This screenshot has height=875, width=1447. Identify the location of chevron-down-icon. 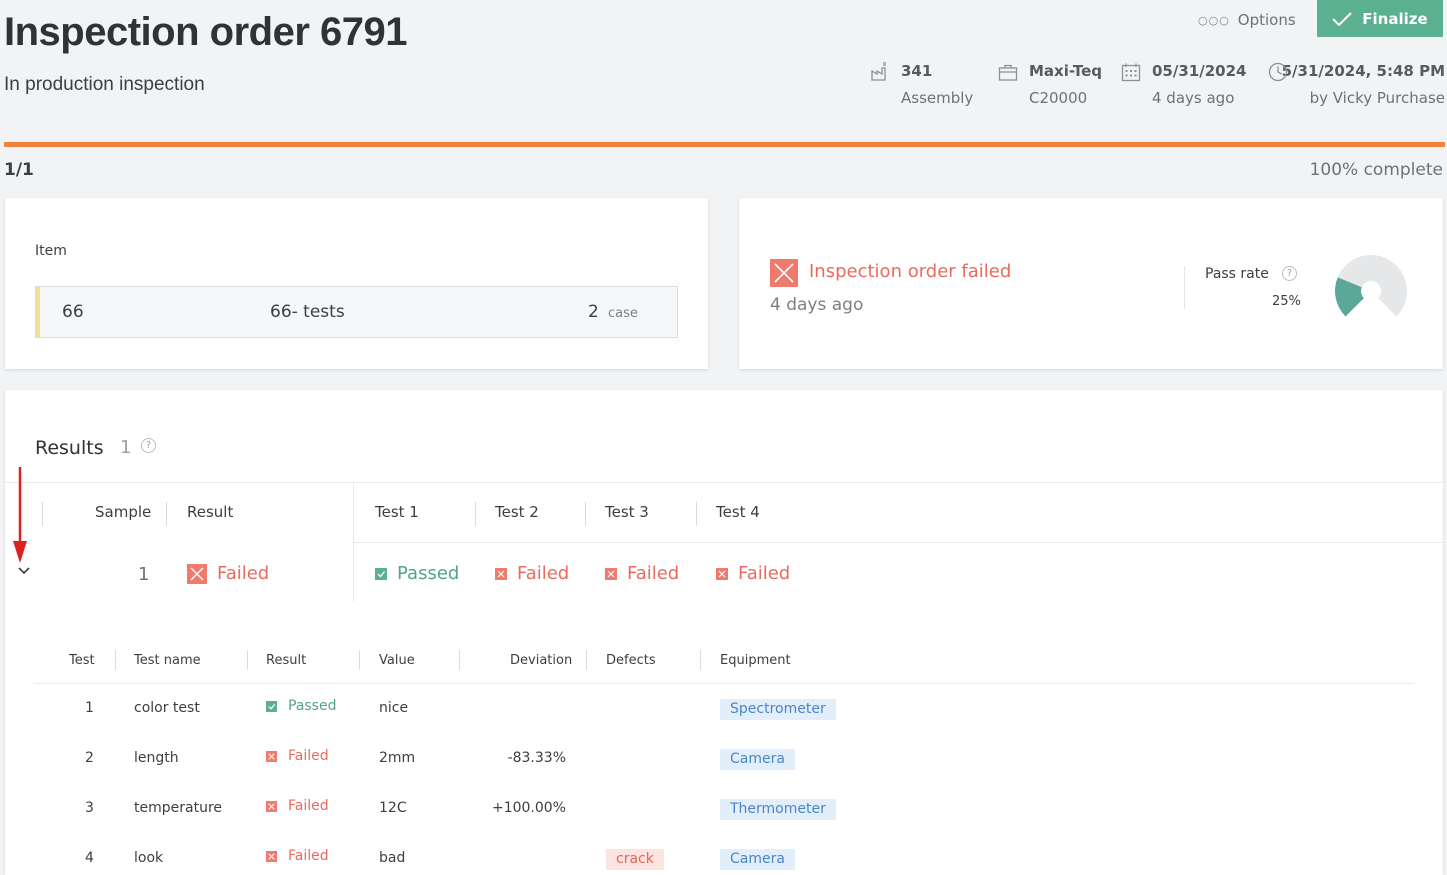
(24, 571).